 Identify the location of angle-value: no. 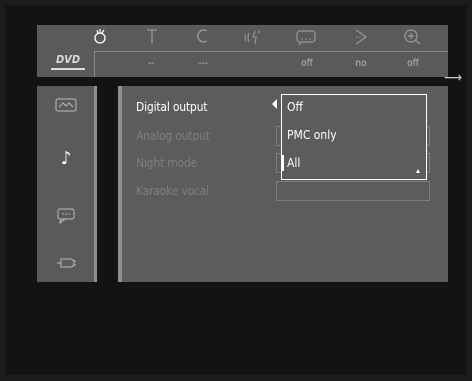
(361, 63).